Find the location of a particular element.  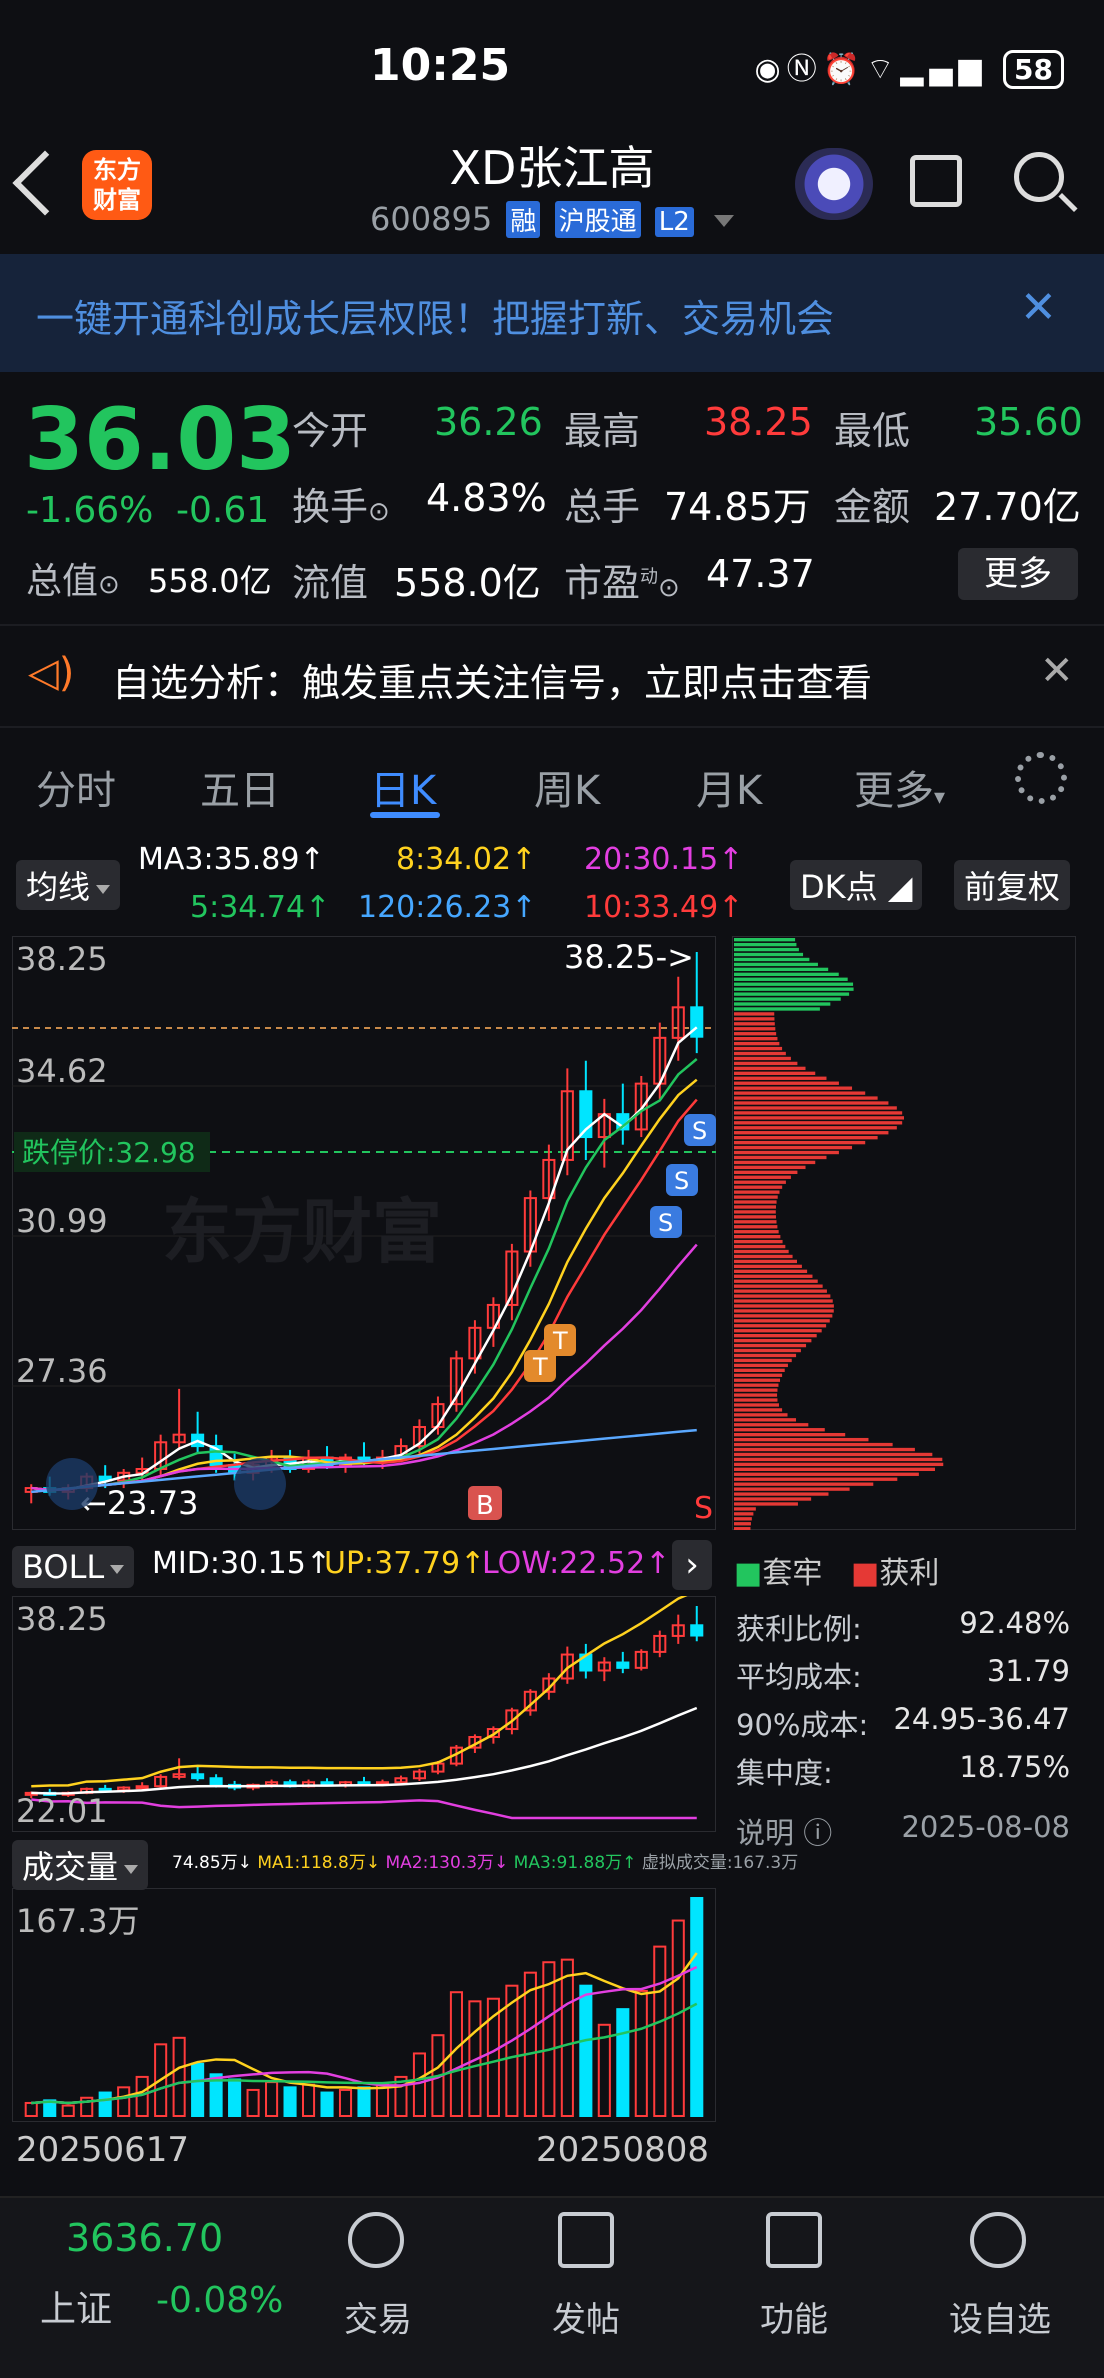

turnover-value: 4.83% is located at coordinates (486, 498).